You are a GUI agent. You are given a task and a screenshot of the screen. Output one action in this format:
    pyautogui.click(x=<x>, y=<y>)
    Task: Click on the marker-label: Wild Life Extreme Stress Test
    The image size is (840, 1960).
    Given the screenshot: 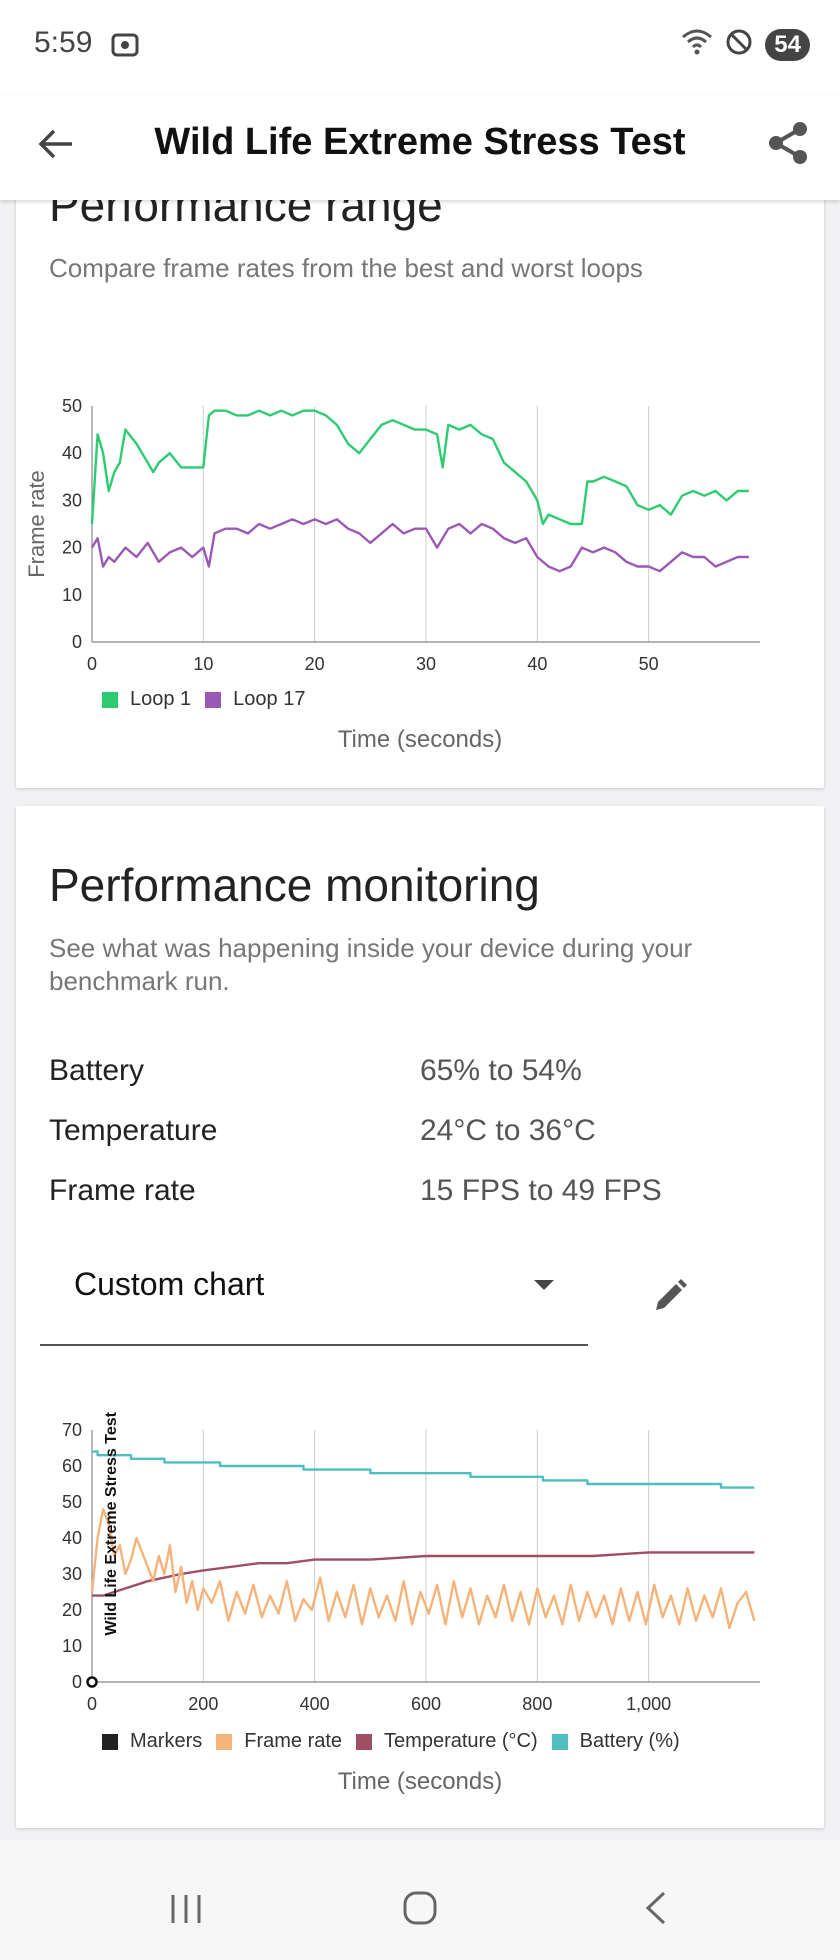 What is the action you would take?
    pyautogui.click(x=111, y=1523)
    